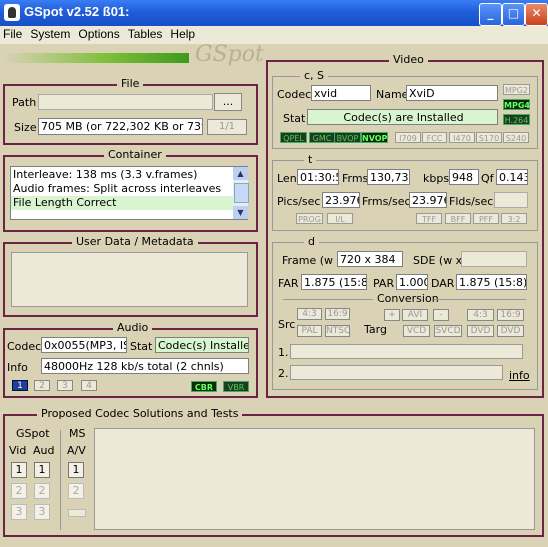 Image resolution: width=548 pixels, height=547 pixels. Describe the element at coordinates (434, 137) in the screenshot. I see `fcc-badge: FCC` at that location.